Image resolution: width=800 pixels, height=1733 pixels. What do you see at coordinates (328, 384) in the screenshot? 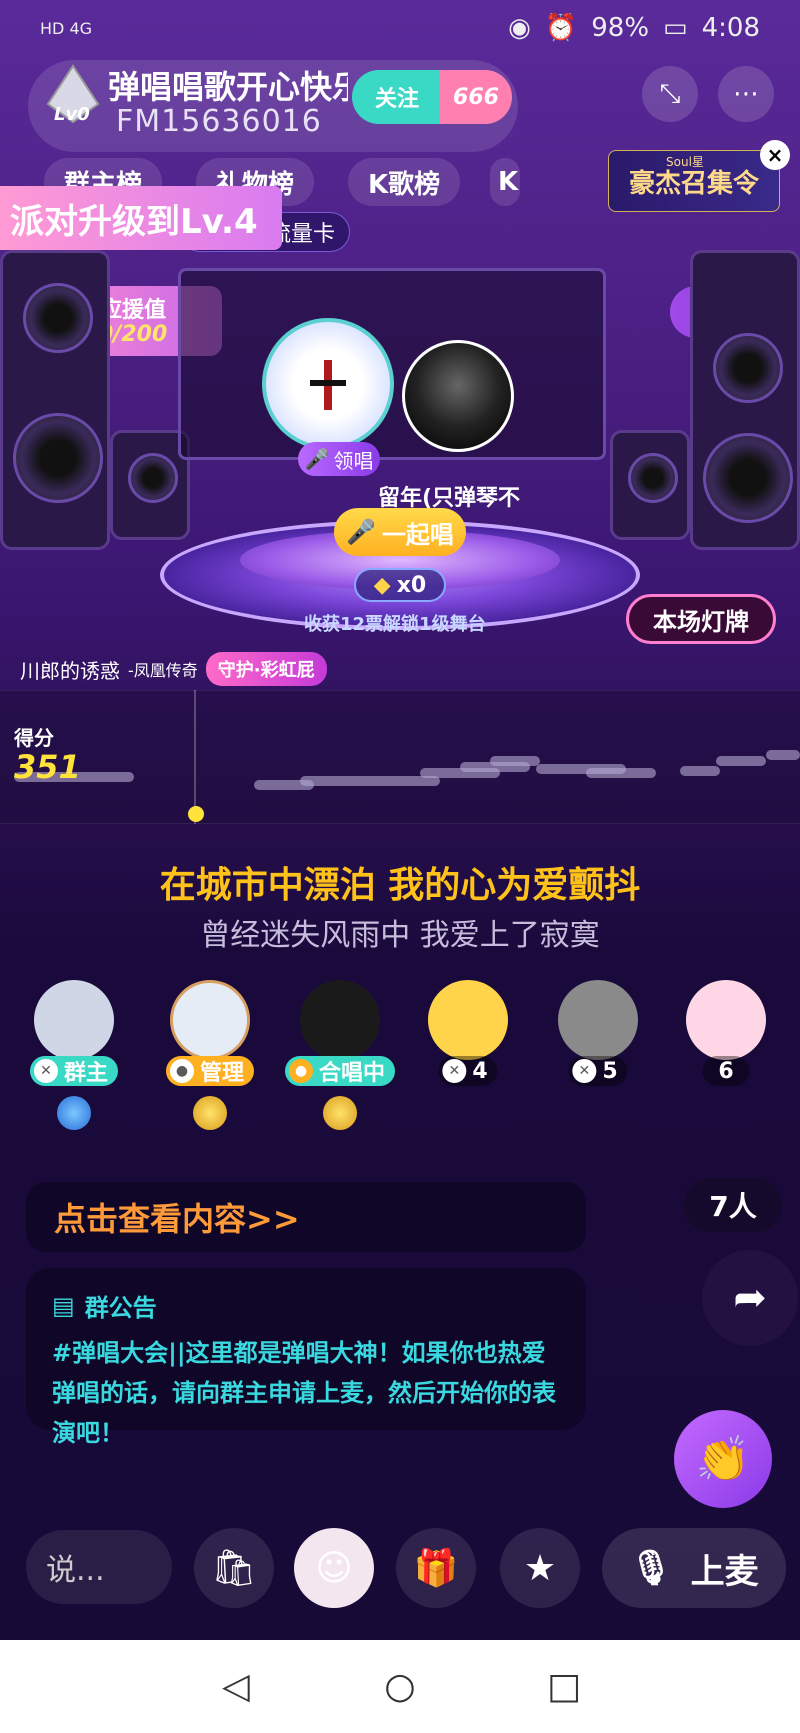
I see `lead-singer-avatar` at bounding box center [328, 384].